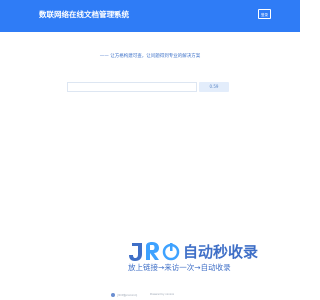  What do you see at coordinates (113, 295) in the screenshot?
I see `footer-badge-icon` at bounding box center [113, 295].